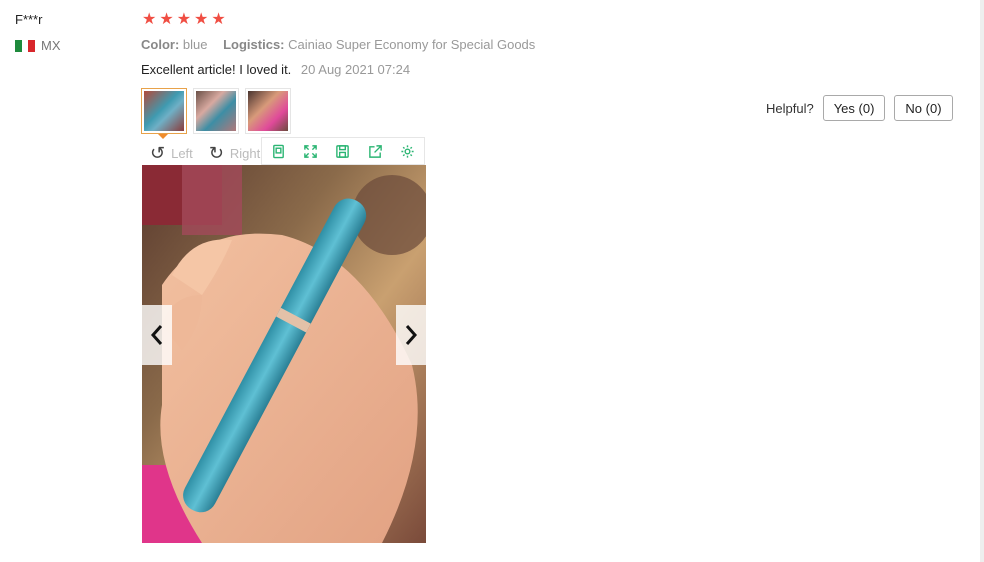  What do you see at coordinates (375, 151) in the screenshot?
I see `share-icon` at bounding box center [375, 151].